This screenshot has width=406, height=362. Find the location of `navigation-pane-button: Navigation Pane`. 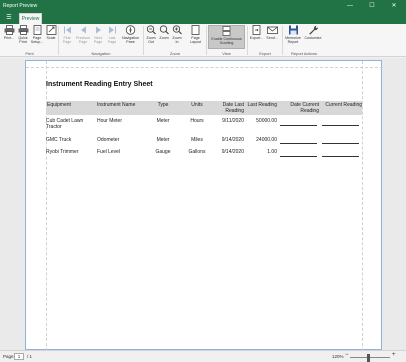

navigation-pane-button: Navigation Pane is located at coordinates (130, 37).